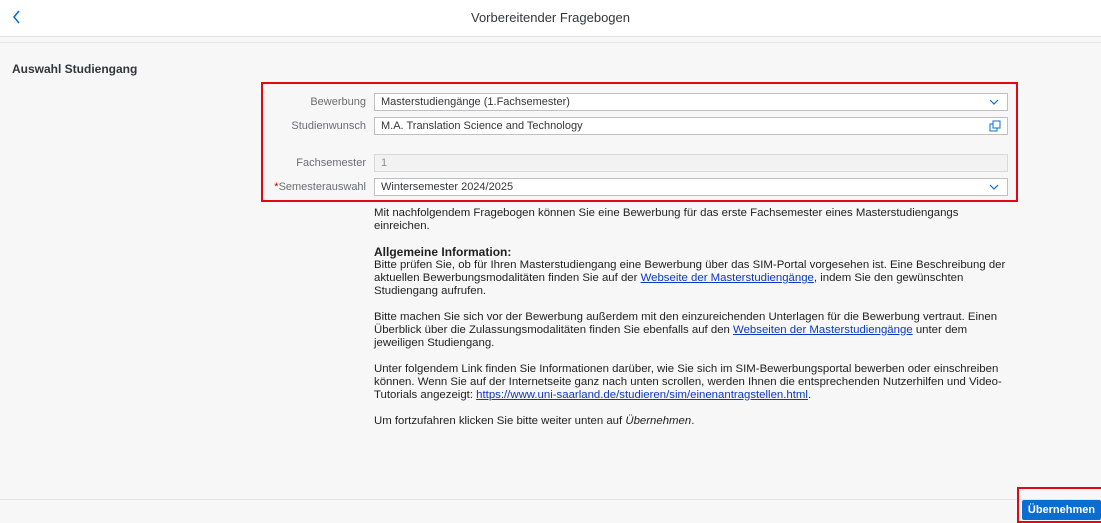 Image resolution: width=1101 pixels, height=523 pixels. What do you see at coordinates (384, 163) in the screenshot?
I see `fachsemester-value: 1` at bounding box center [384, 163].